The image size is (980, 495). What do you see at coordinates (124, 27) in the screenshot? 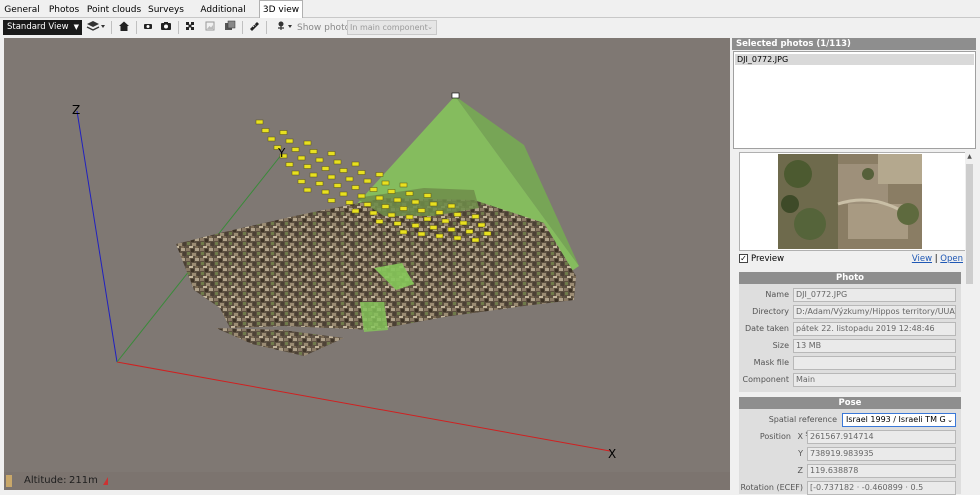
I see `home-icon` at bounding box center [124, 27].